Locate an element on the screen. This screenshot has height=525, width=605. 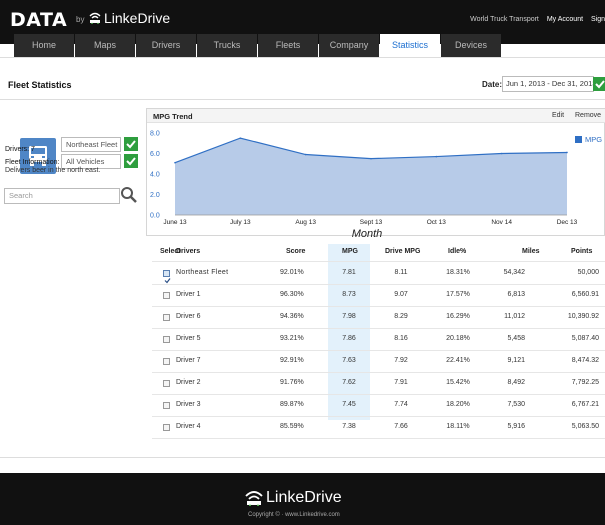
row-divider is located at coordinates (378, 438).